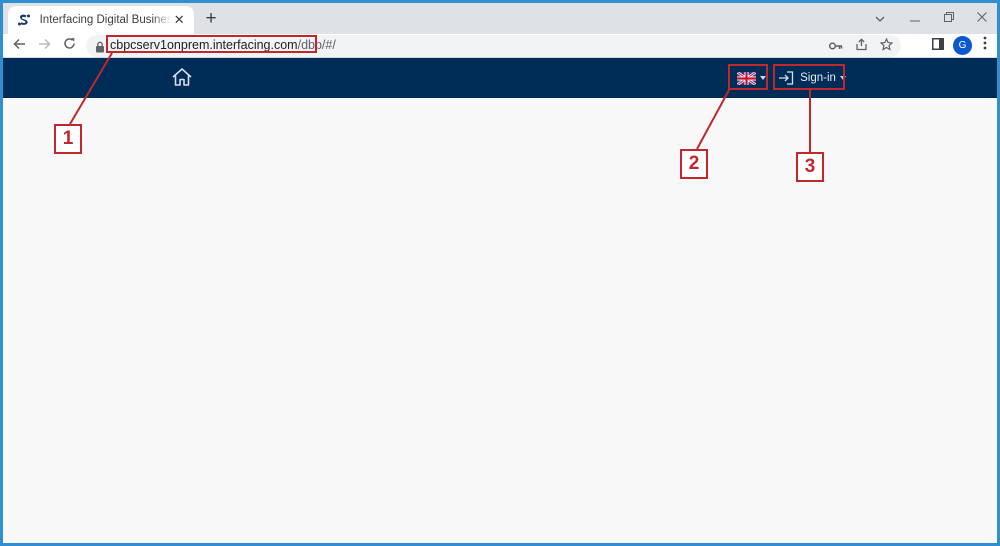  What do you see at coordinates (880, 18) in the screenshot?
I see `tab-search-chevron-icon` at bounding box center [880, 18].